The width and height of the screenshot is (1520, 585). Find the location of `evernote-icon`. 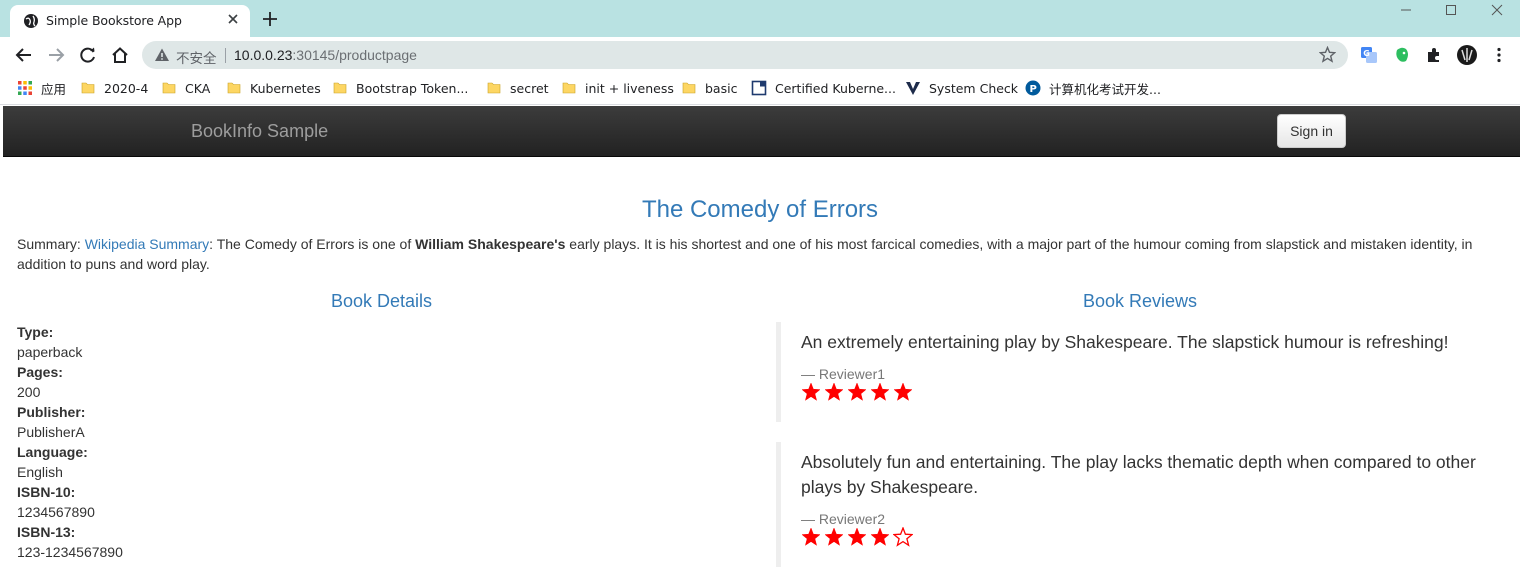

evernote-icon is located at coordinates (1402, 55).